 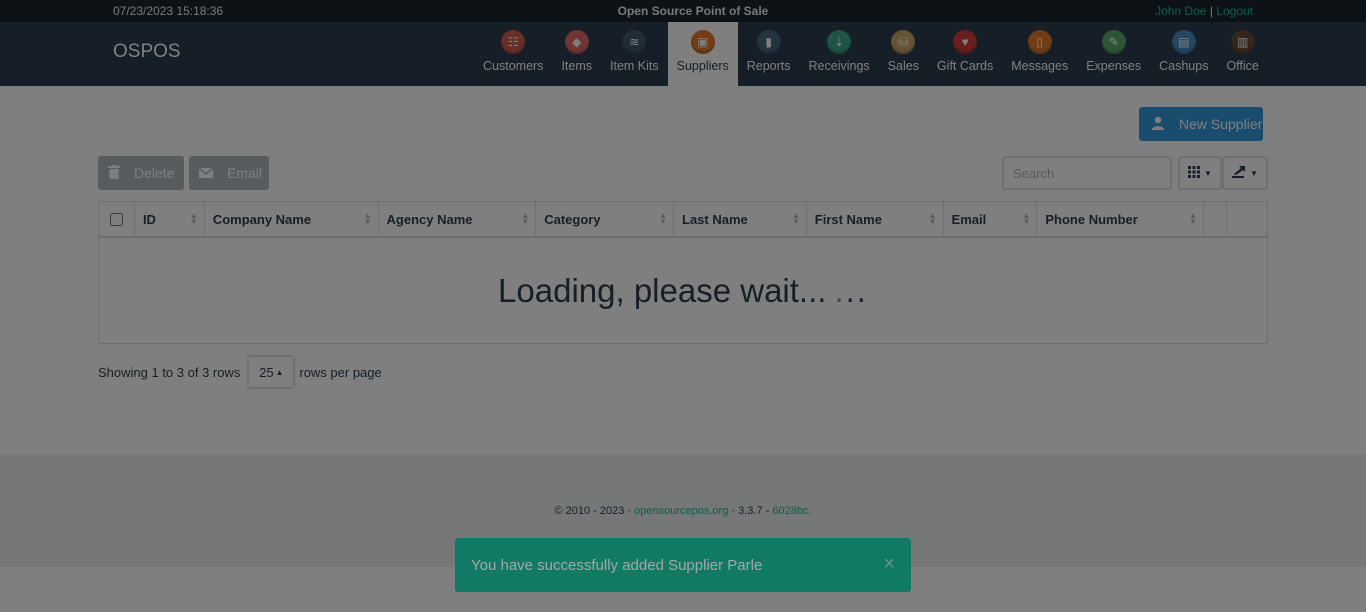 I want to click on close-icon: ×, so click(x=889, y=564).